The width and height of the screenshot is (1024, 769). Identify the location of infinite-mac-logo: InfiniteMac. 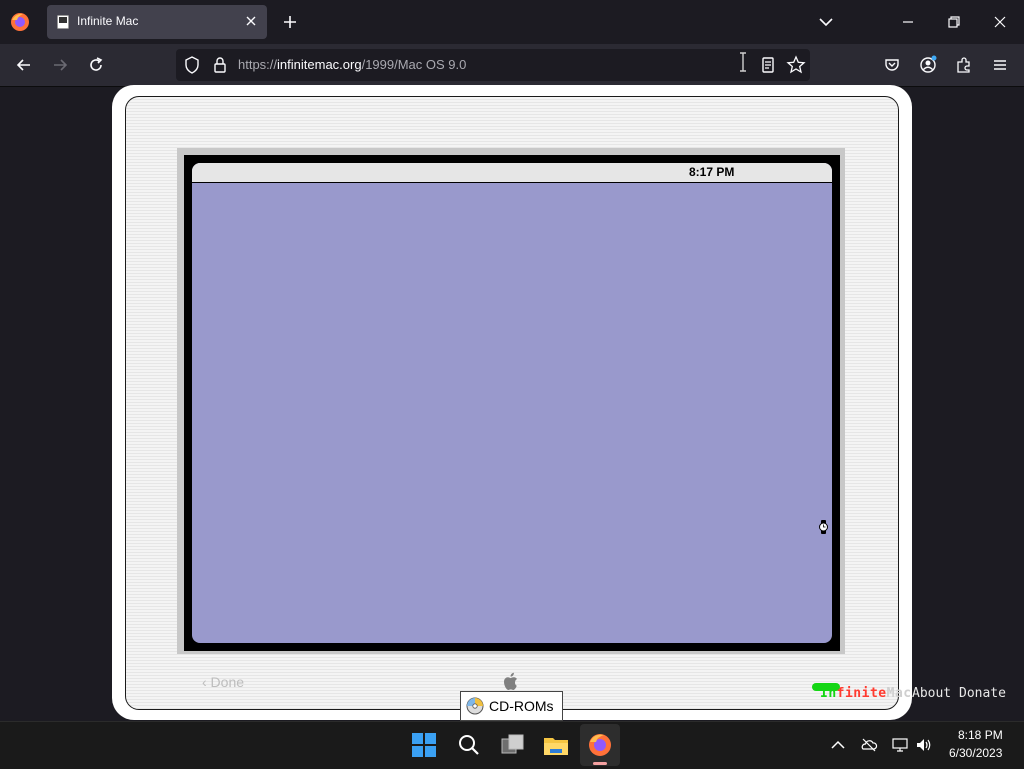
(861, 695).